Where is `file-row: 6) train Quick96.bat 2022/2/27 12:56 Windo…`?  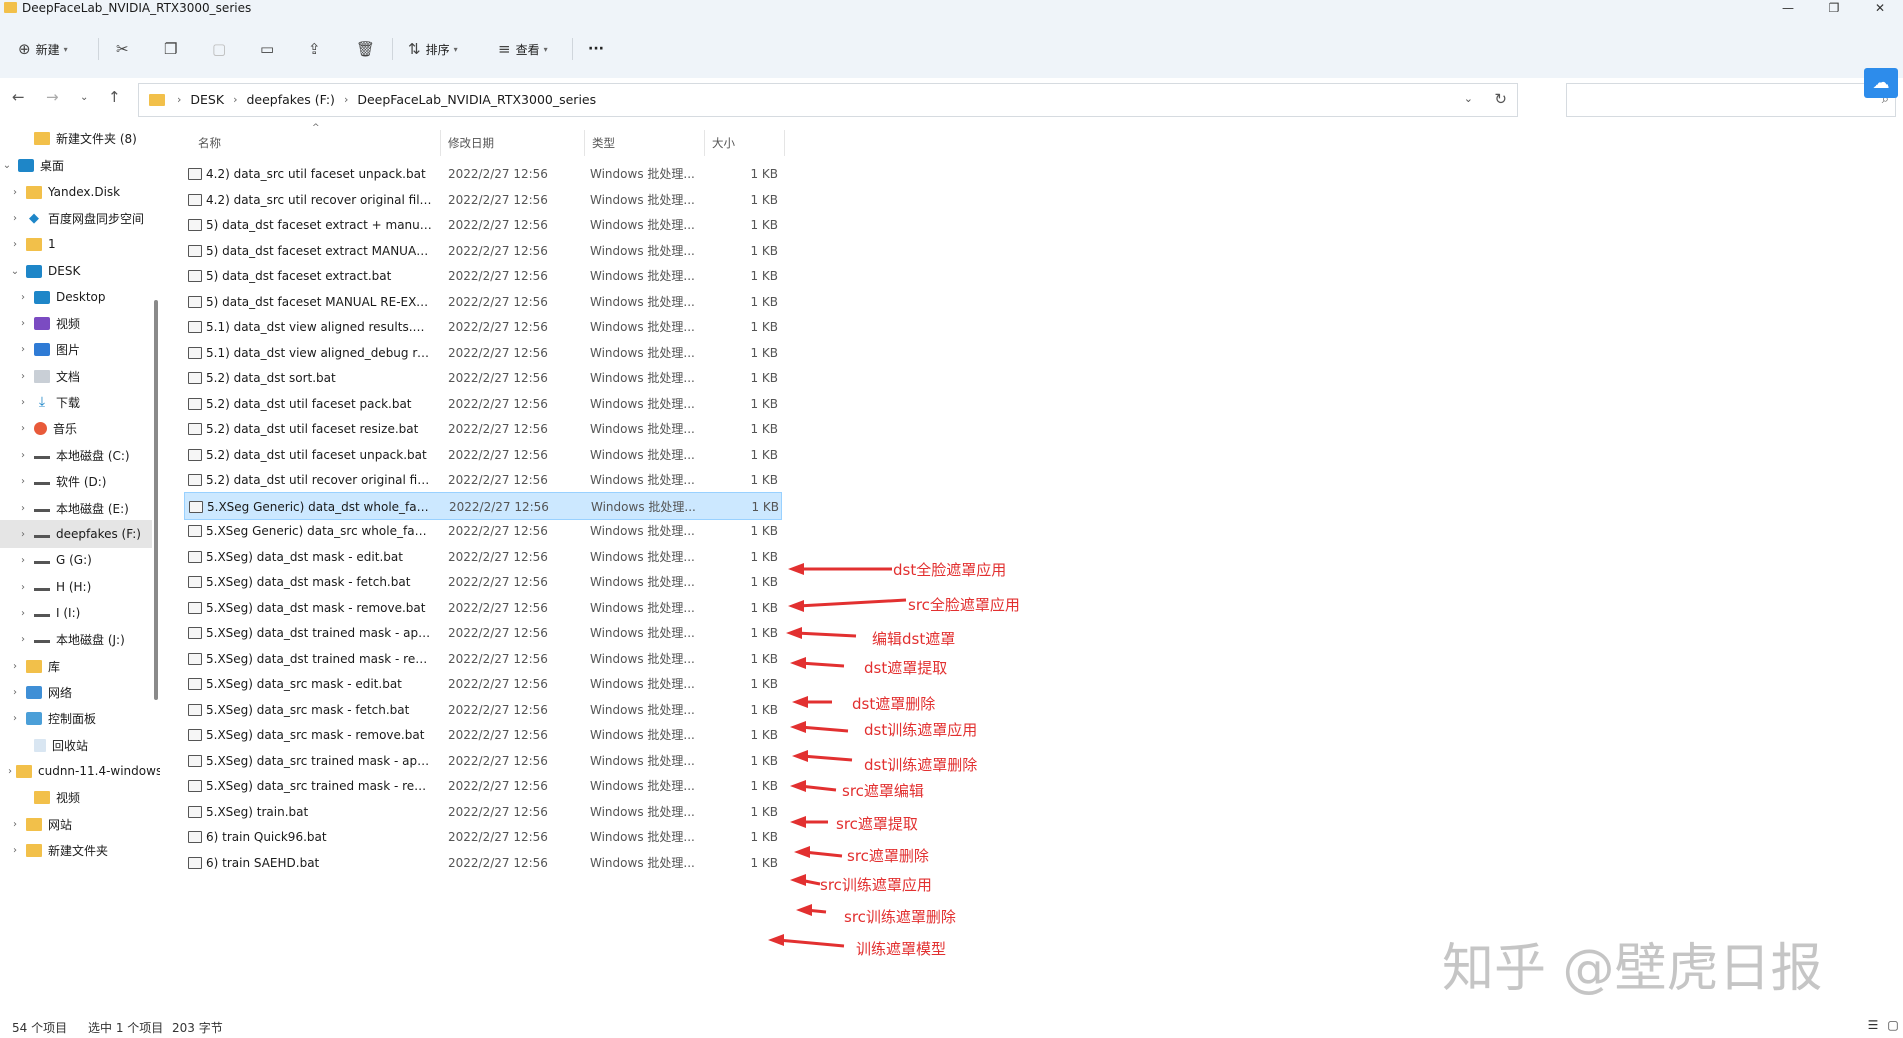 file-row: 6) train Quick96.bat 2022/2/27 12:56 Windo… is located at coordinates (483, 837).